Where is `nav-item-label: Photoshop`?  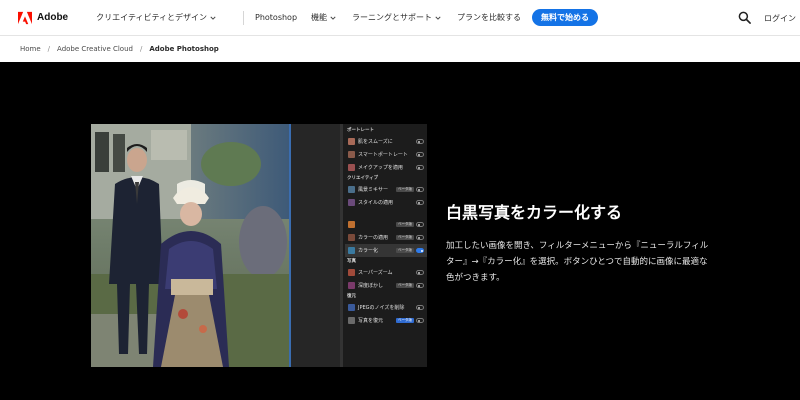 nav-item-label: Photoshop is located at coordinates (276, 17).